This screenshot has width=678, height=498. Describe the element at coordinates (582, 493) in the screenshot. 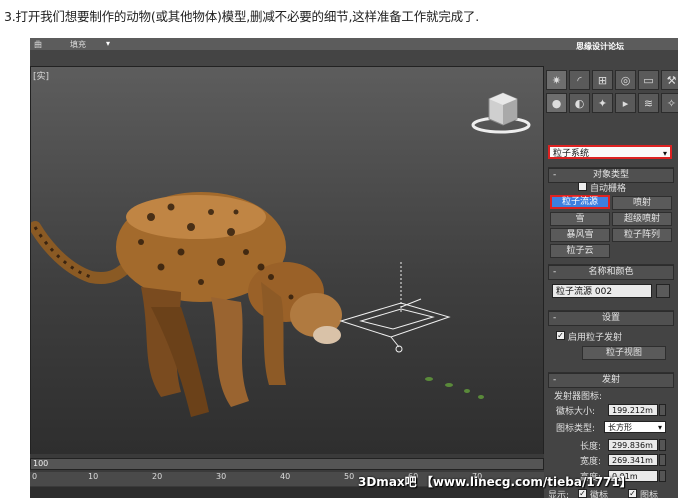

I see `show-logo-checkbox: ✓` at that location.